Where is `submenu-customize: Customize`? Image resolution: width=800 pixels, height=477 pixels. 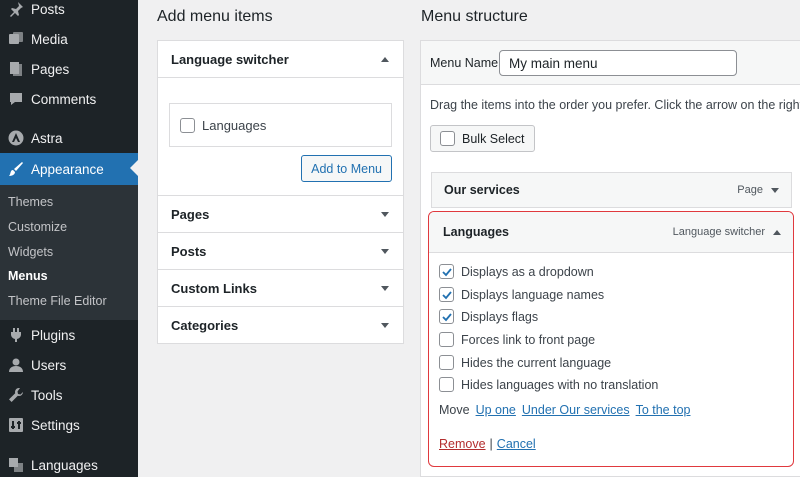
submenu-customize: Customize is located at coordinates (37, 227).